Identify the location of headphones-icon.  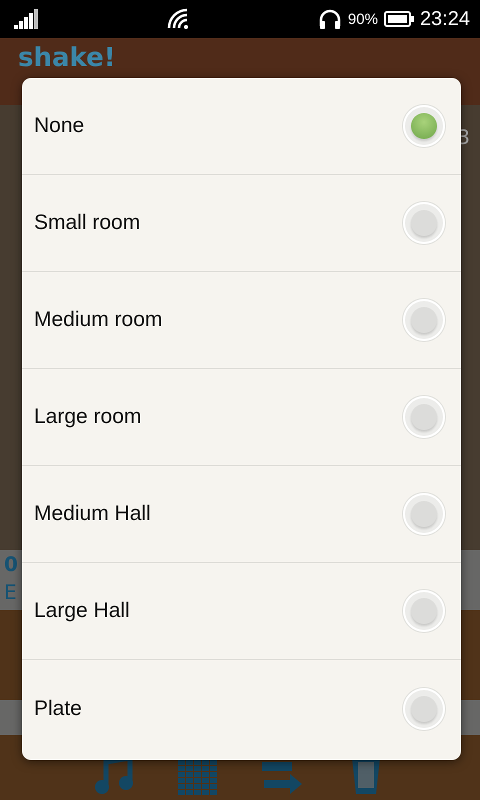
(330, 19).